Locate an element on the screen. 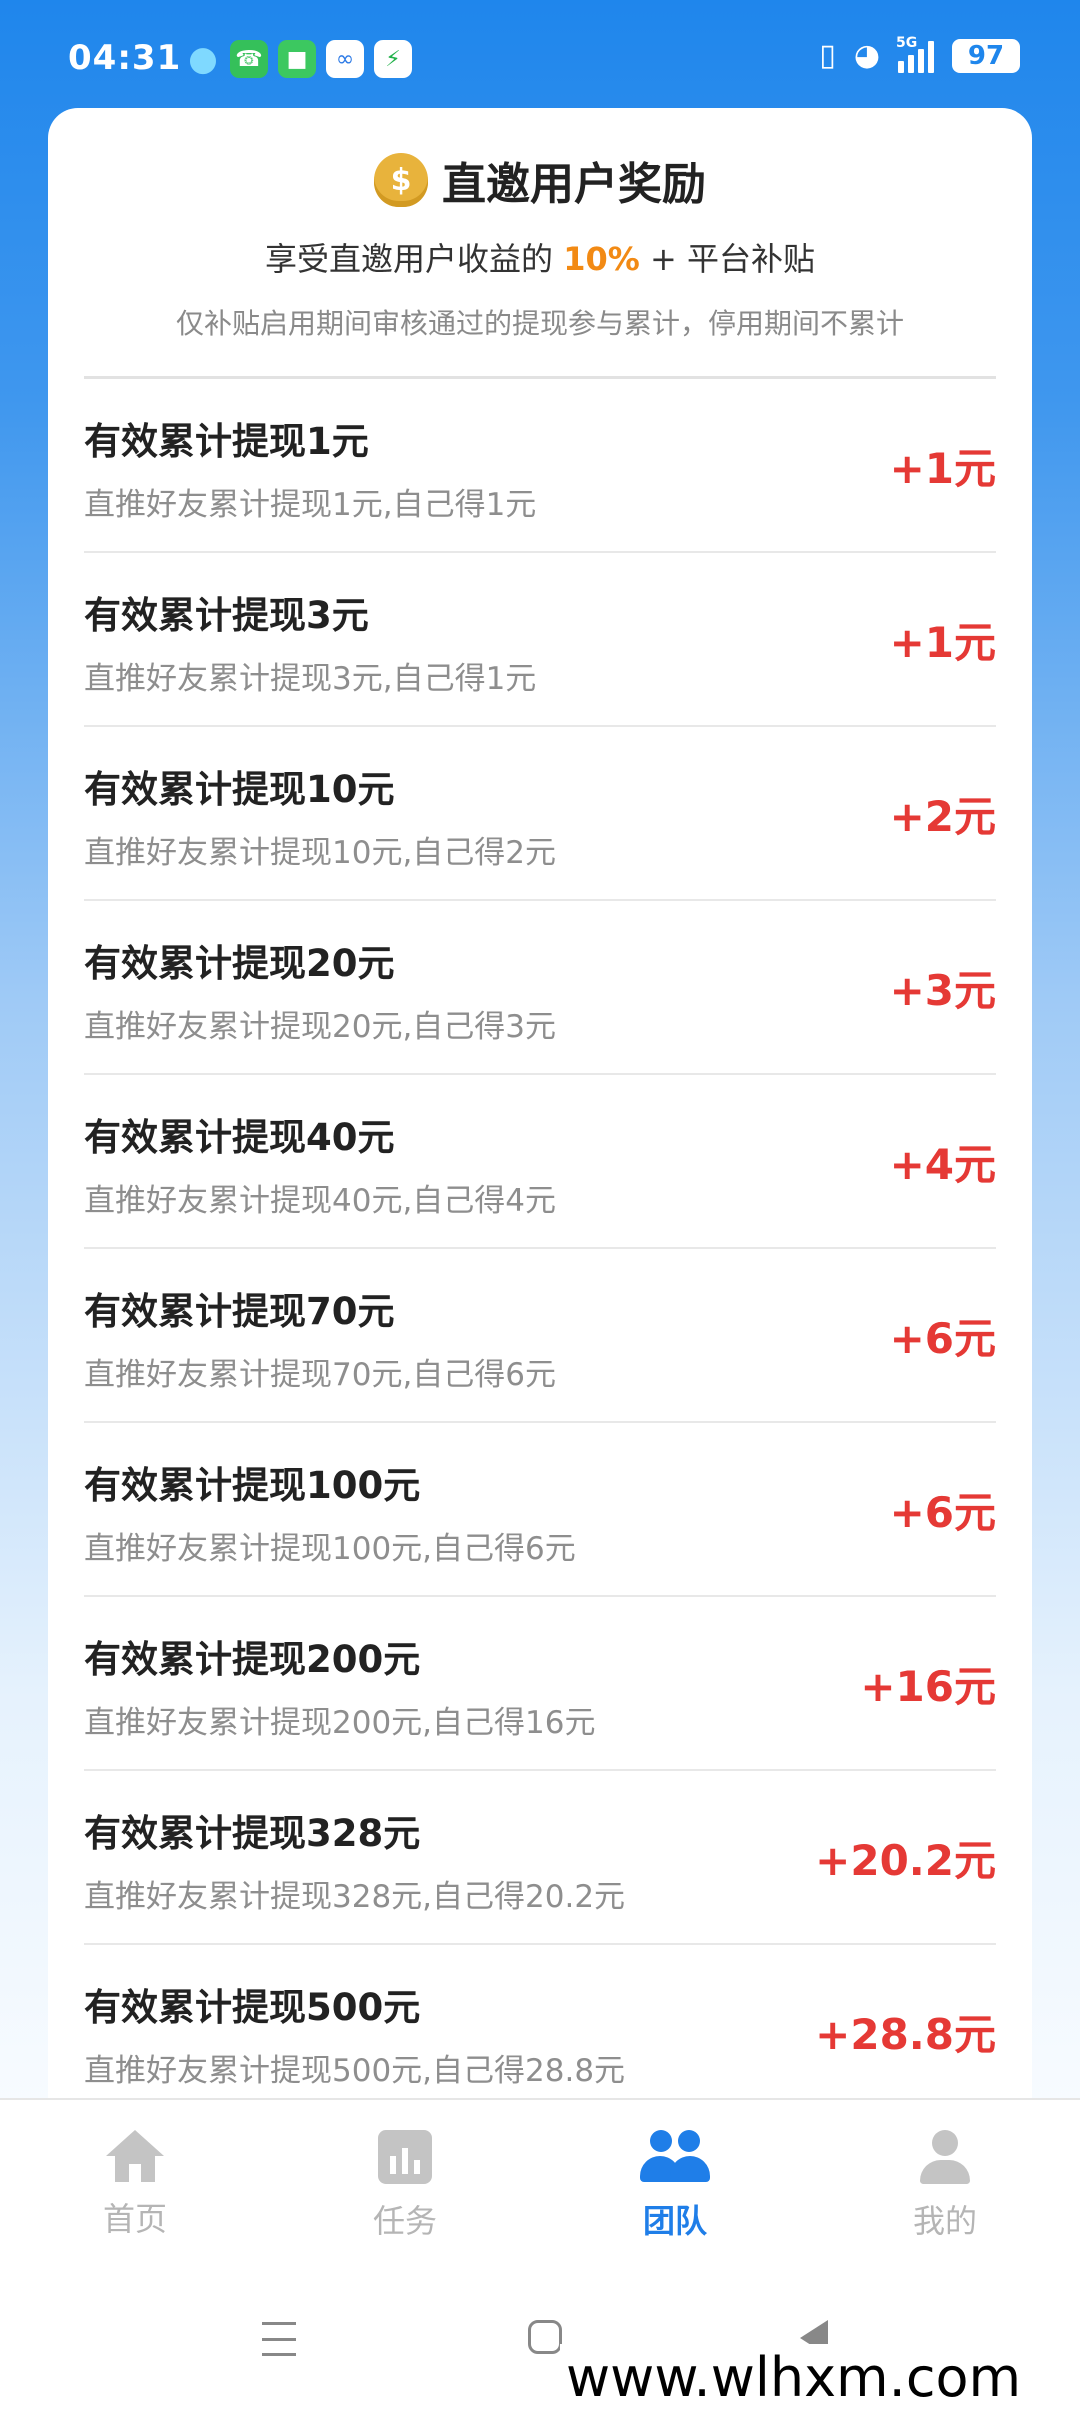 The height and width of the screenshot is (2412, 1080). reward-row: 有效累计提现328元 直推好友累计提现328元,自己得20.2元 +20.2元 is located at coordinates (540, 1858).